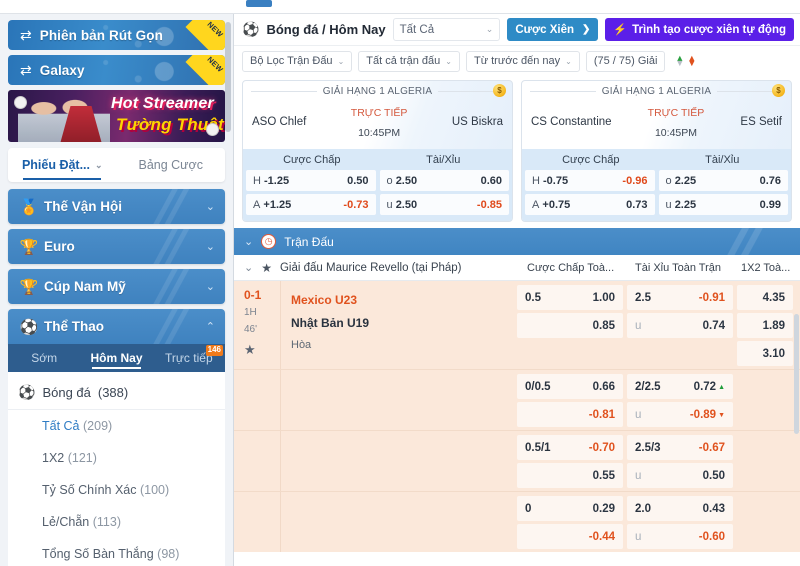 The height and width of the screenshot is (566, 800). I want to click on parlay-button: Cược Xiên ❯, so click(553, 29).